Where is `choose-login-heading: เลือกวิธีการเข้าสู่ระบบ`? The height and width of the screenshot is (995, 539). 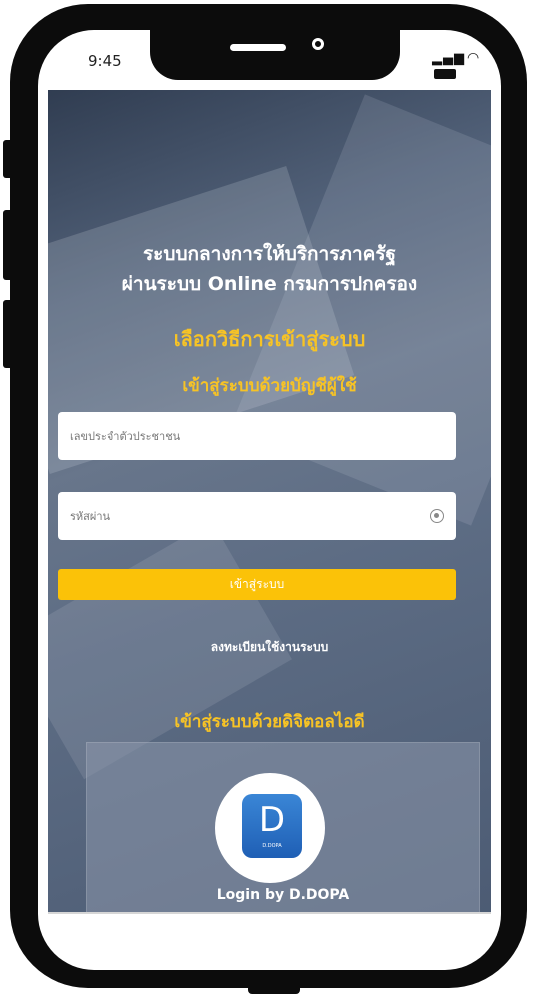 choose-login-heading: เลือกวิธีการเข้าสู่ระบบ is located at coordinates (269, 339).